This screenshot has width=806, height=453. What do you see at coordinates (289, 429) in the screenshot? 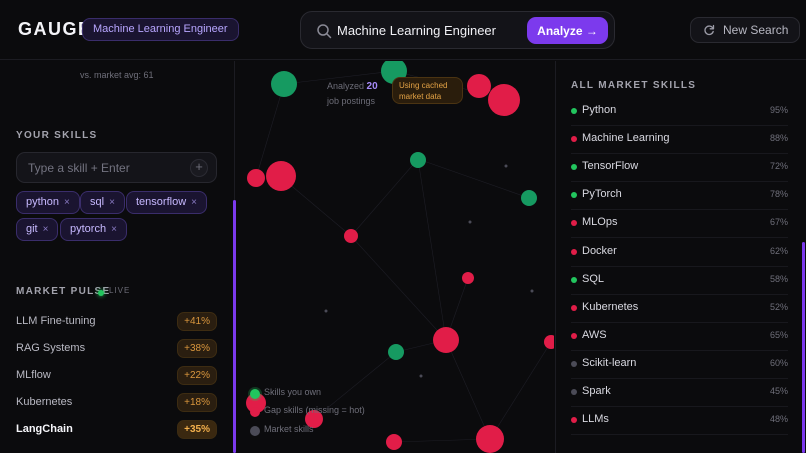
I see `legend-label: Market skills` at bounding box center [289, 429].